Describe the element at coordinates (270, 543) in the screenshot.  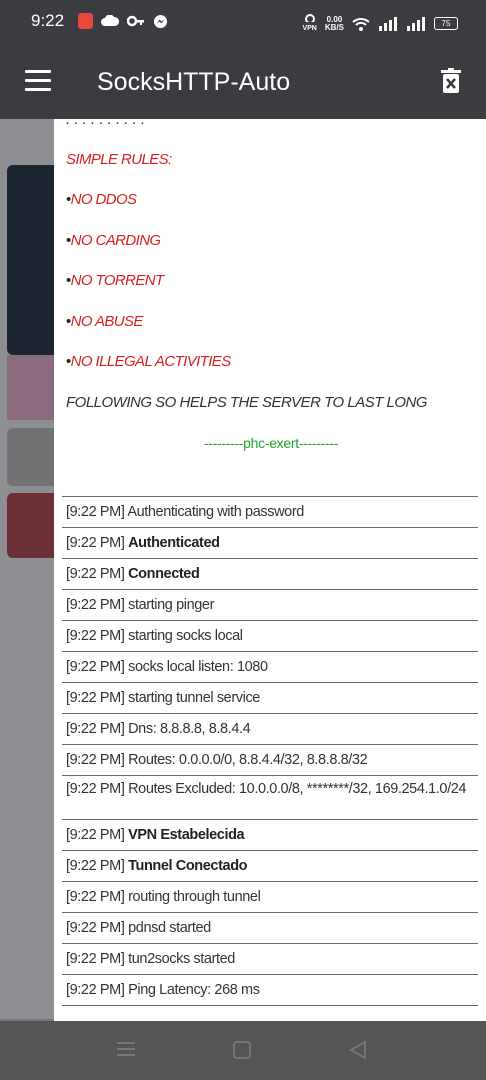
I see `log-row: [9:22 PM] Authenticated` at that location.